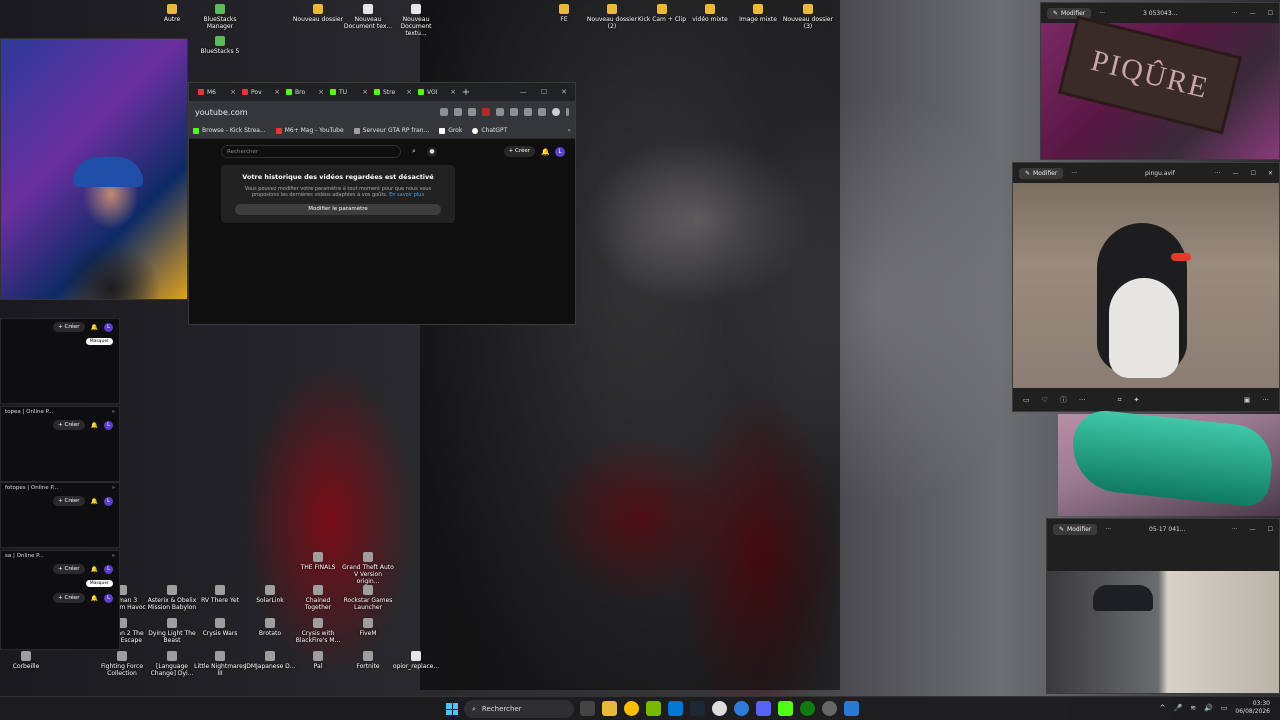 The image size is (1280, 720). I want to click on edge-icon, so click(741, 708).